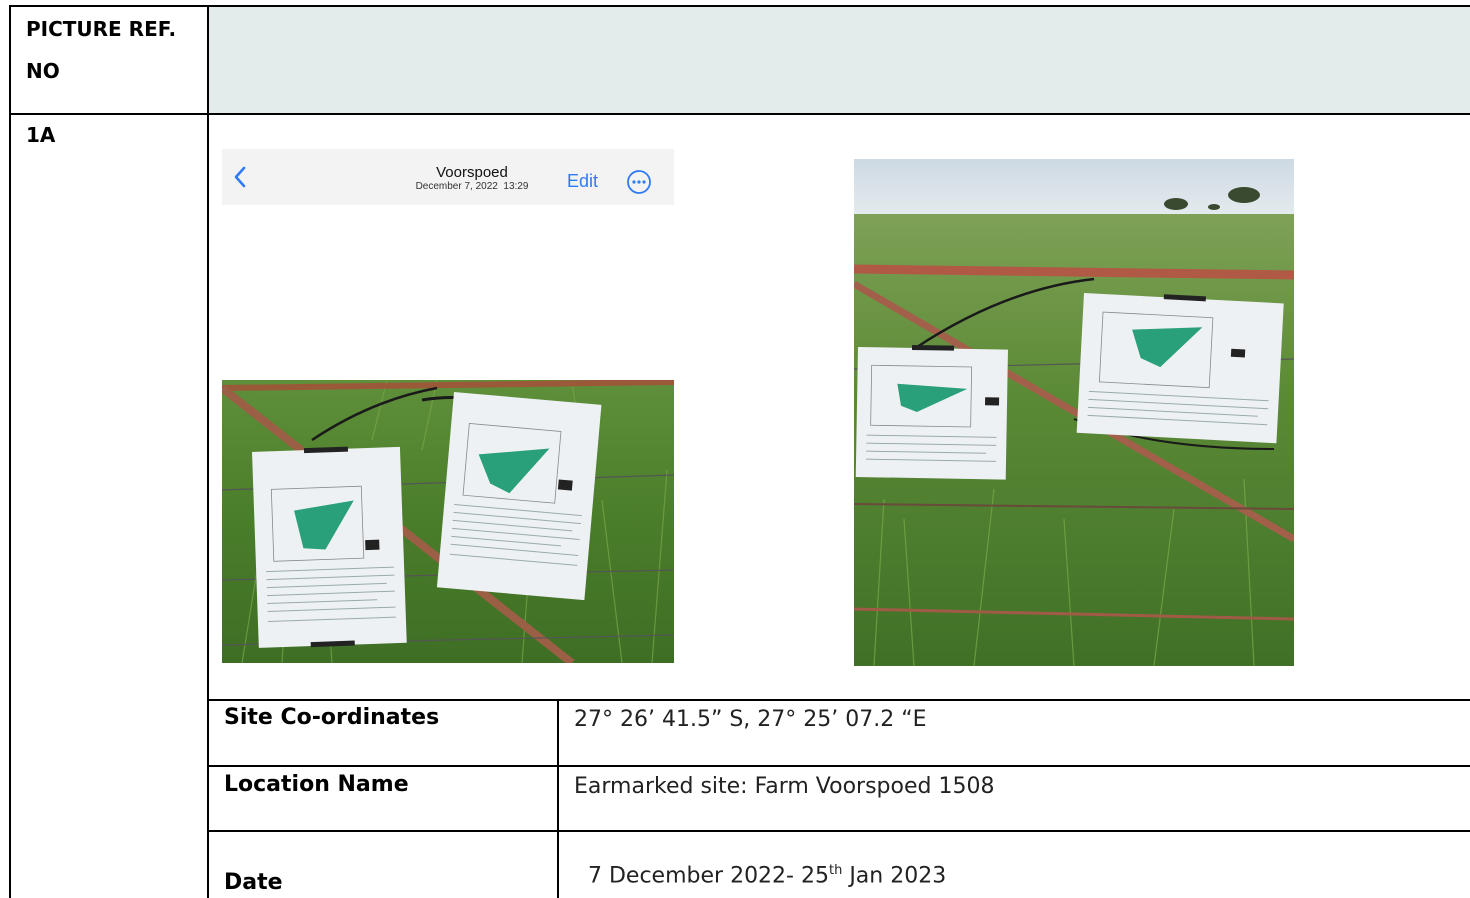  I want to click on site-coordinates-value: 27° 26’ 41.5” S, 27° 25’ 07.2 “E, so click(750, 719).